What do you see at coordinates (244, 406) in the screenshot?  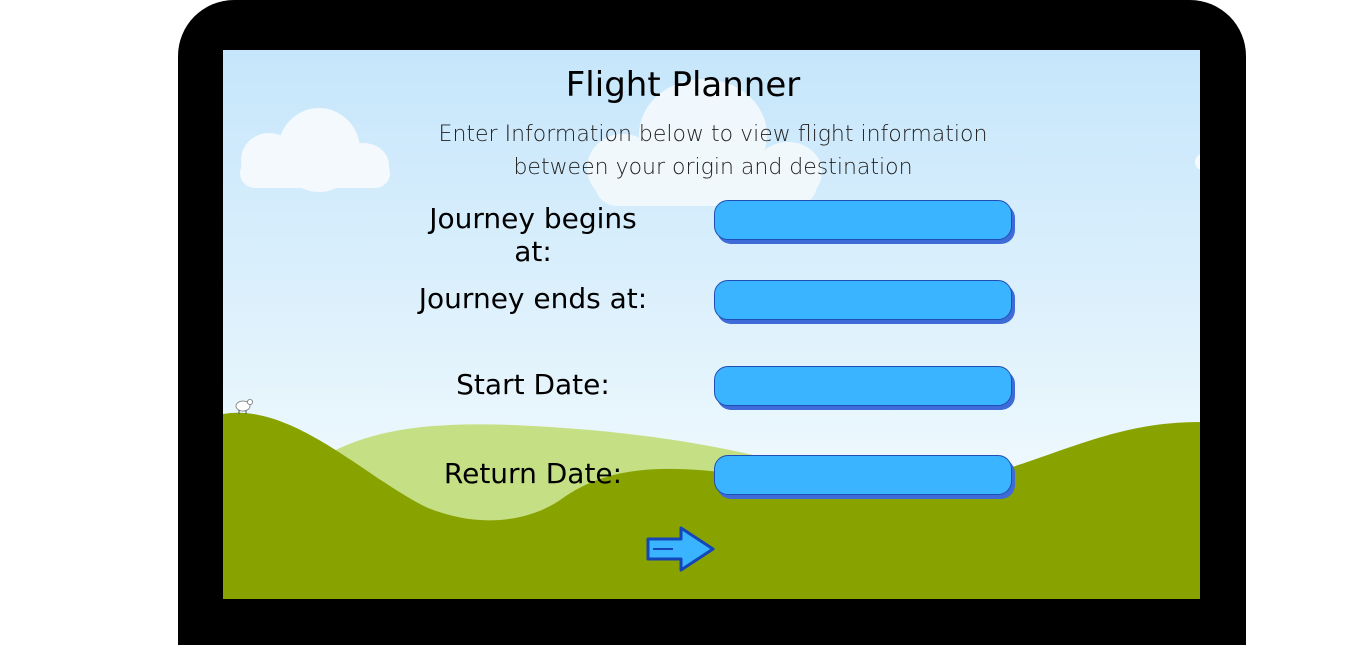 I see `sheep-figure` at bounding box center [244, 406].